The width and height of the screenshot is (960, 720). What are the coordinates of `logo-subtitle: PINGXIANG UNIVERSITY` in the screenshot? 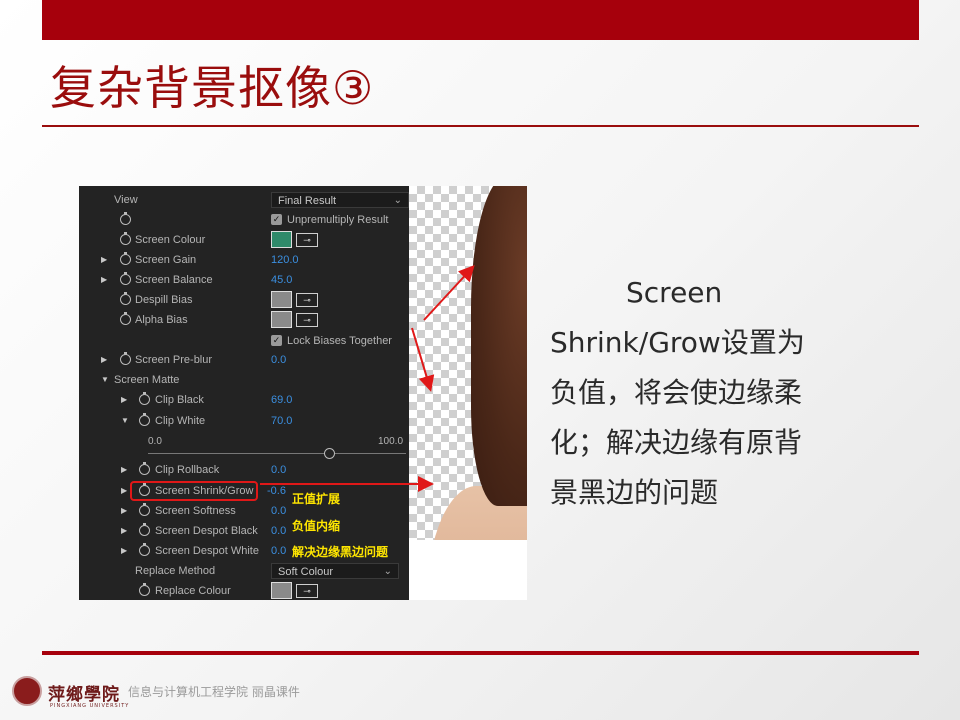 It's located at (90, 706).